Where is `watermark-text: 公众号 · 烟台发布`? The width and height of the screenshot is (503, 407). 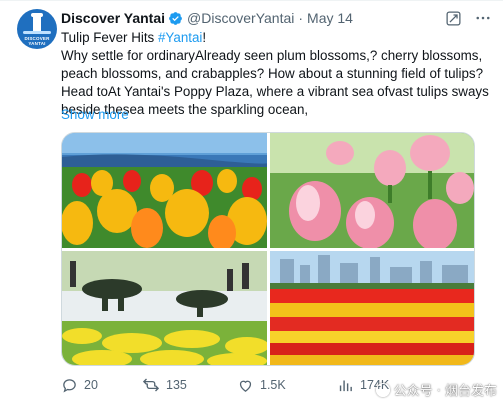
watermark-text: 公众号 · 烟台发布 is located at coordinates (445, 391).